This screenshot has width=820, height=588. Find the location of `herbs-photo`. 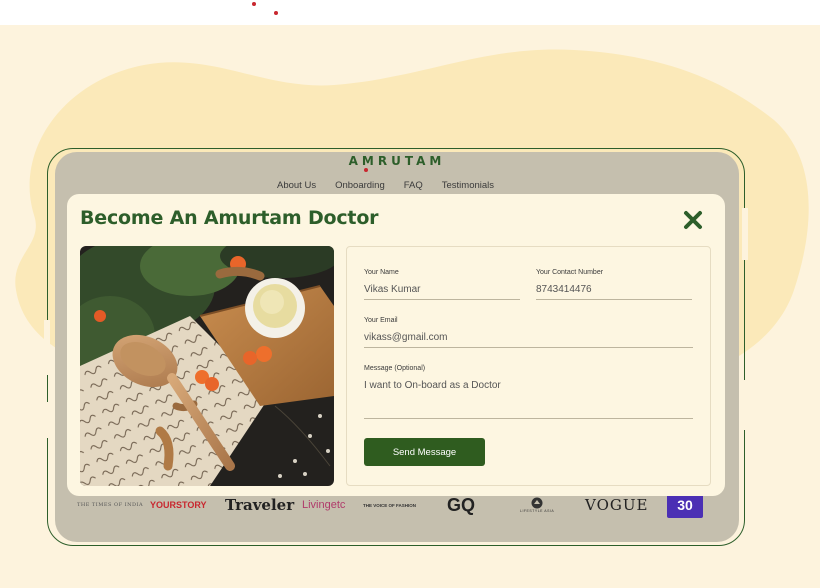

herbs-photo is located at coordinates (207, 366).